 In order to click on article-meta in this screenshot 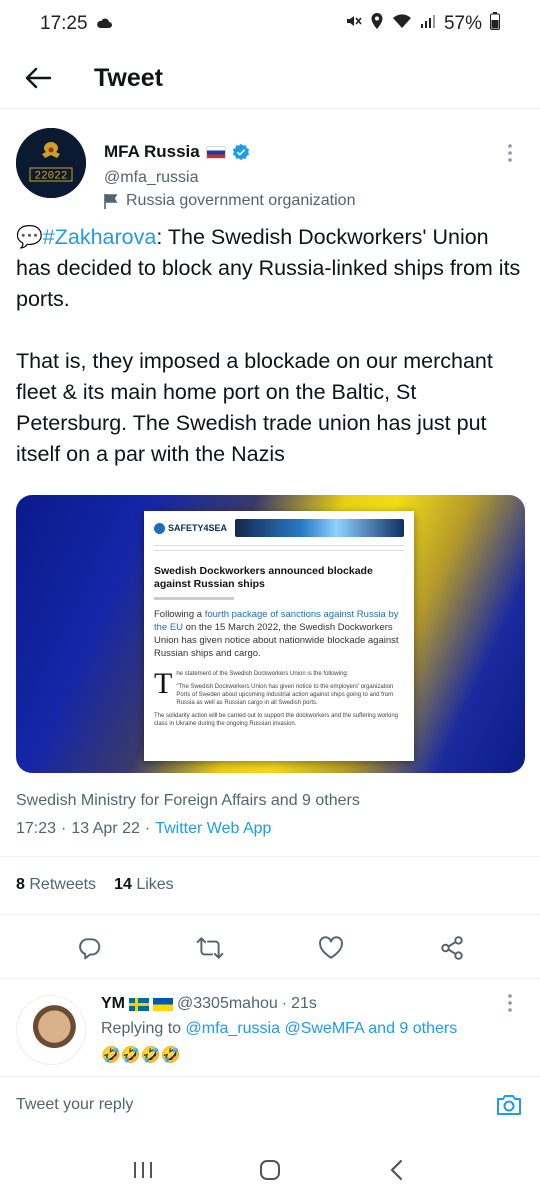, I will do `click(194, 598)`.